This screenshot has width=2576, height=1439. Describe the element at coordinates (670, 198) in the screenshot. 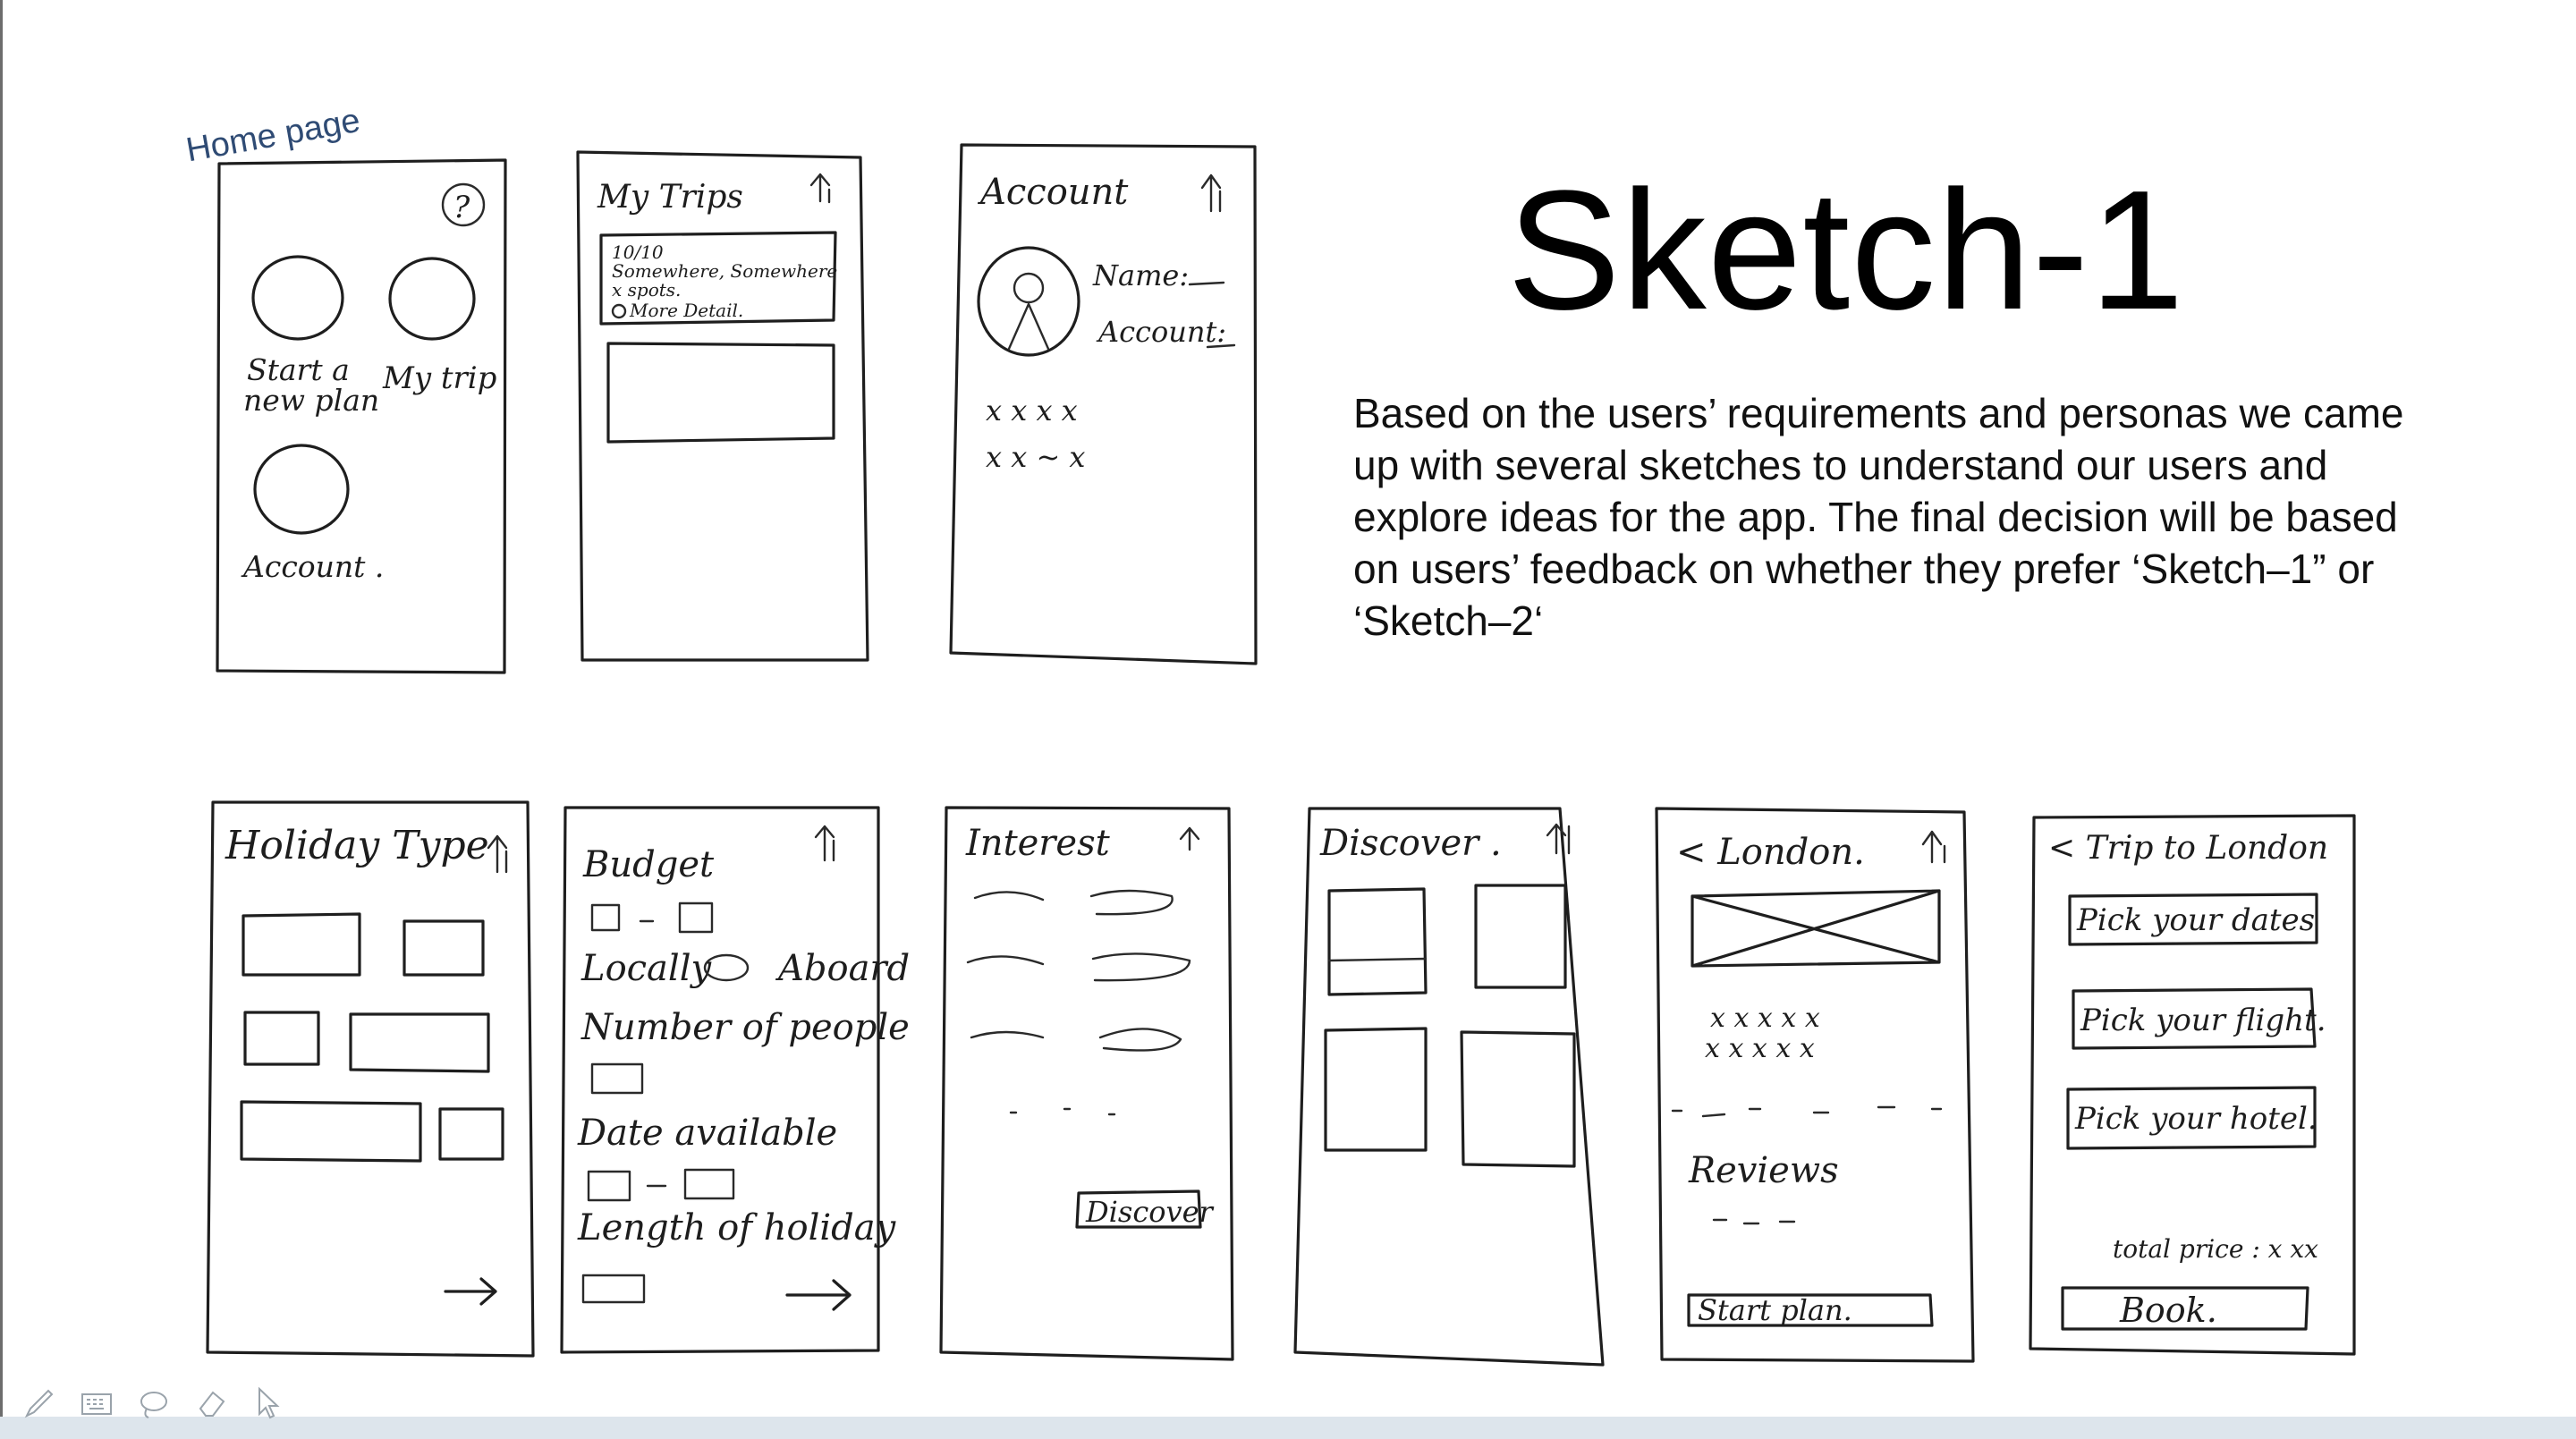

I see `my-trips-title: My Trips` at that location.